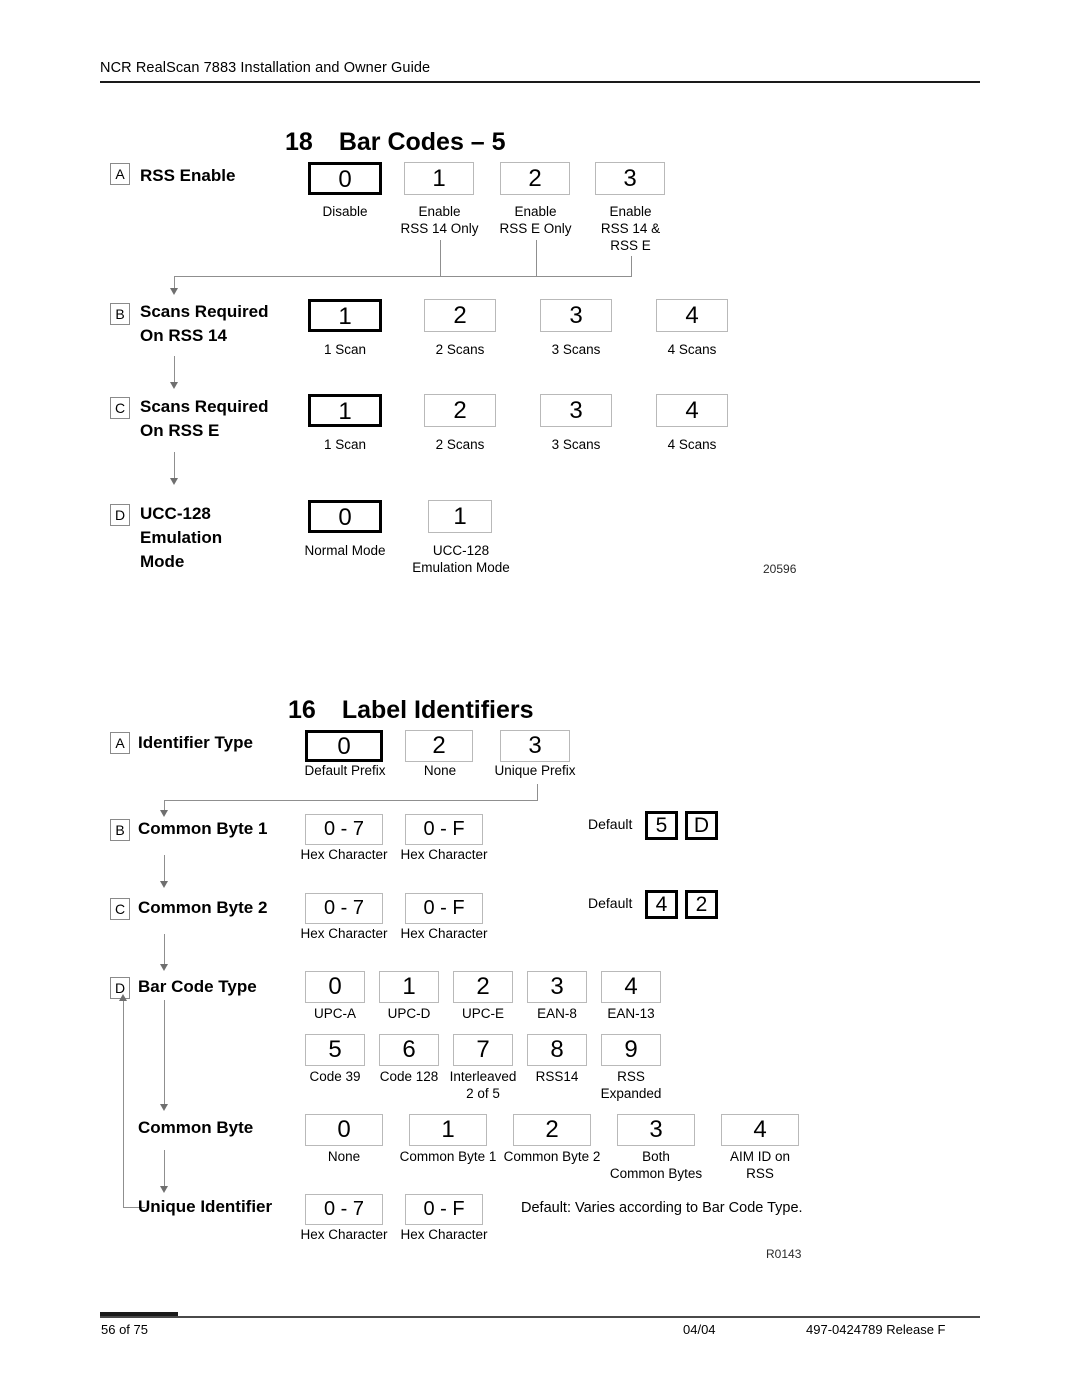 This screenshot has height=1397, width=1080. I want to click on connector-d-to-common-byte, so click(164, 1053).